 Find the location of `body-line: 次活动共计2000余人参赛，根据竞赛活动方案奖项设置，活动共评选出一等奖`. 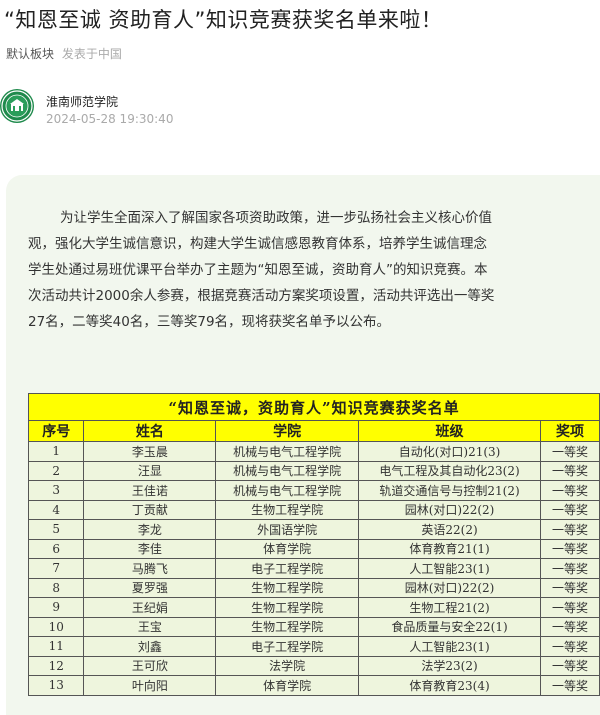

body-line: 次活动共计2000余人参赛，根据竞赛活动方案奖项设置，活动共评选出一等奖 is located at coordinates (261, 296).